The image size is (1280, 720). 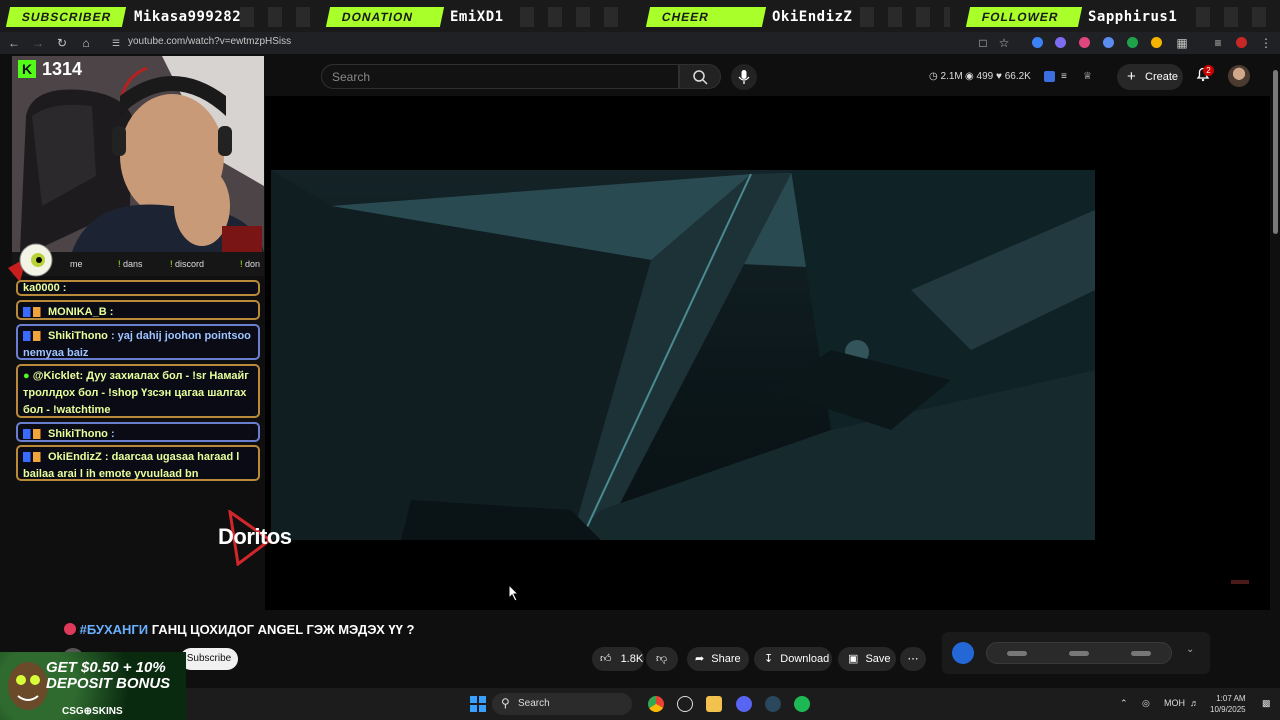 What do you see at coordinates (1087, 76) in the screenshot?
I see `trophy-icon: ♕` at bounding box center [1087, 76].